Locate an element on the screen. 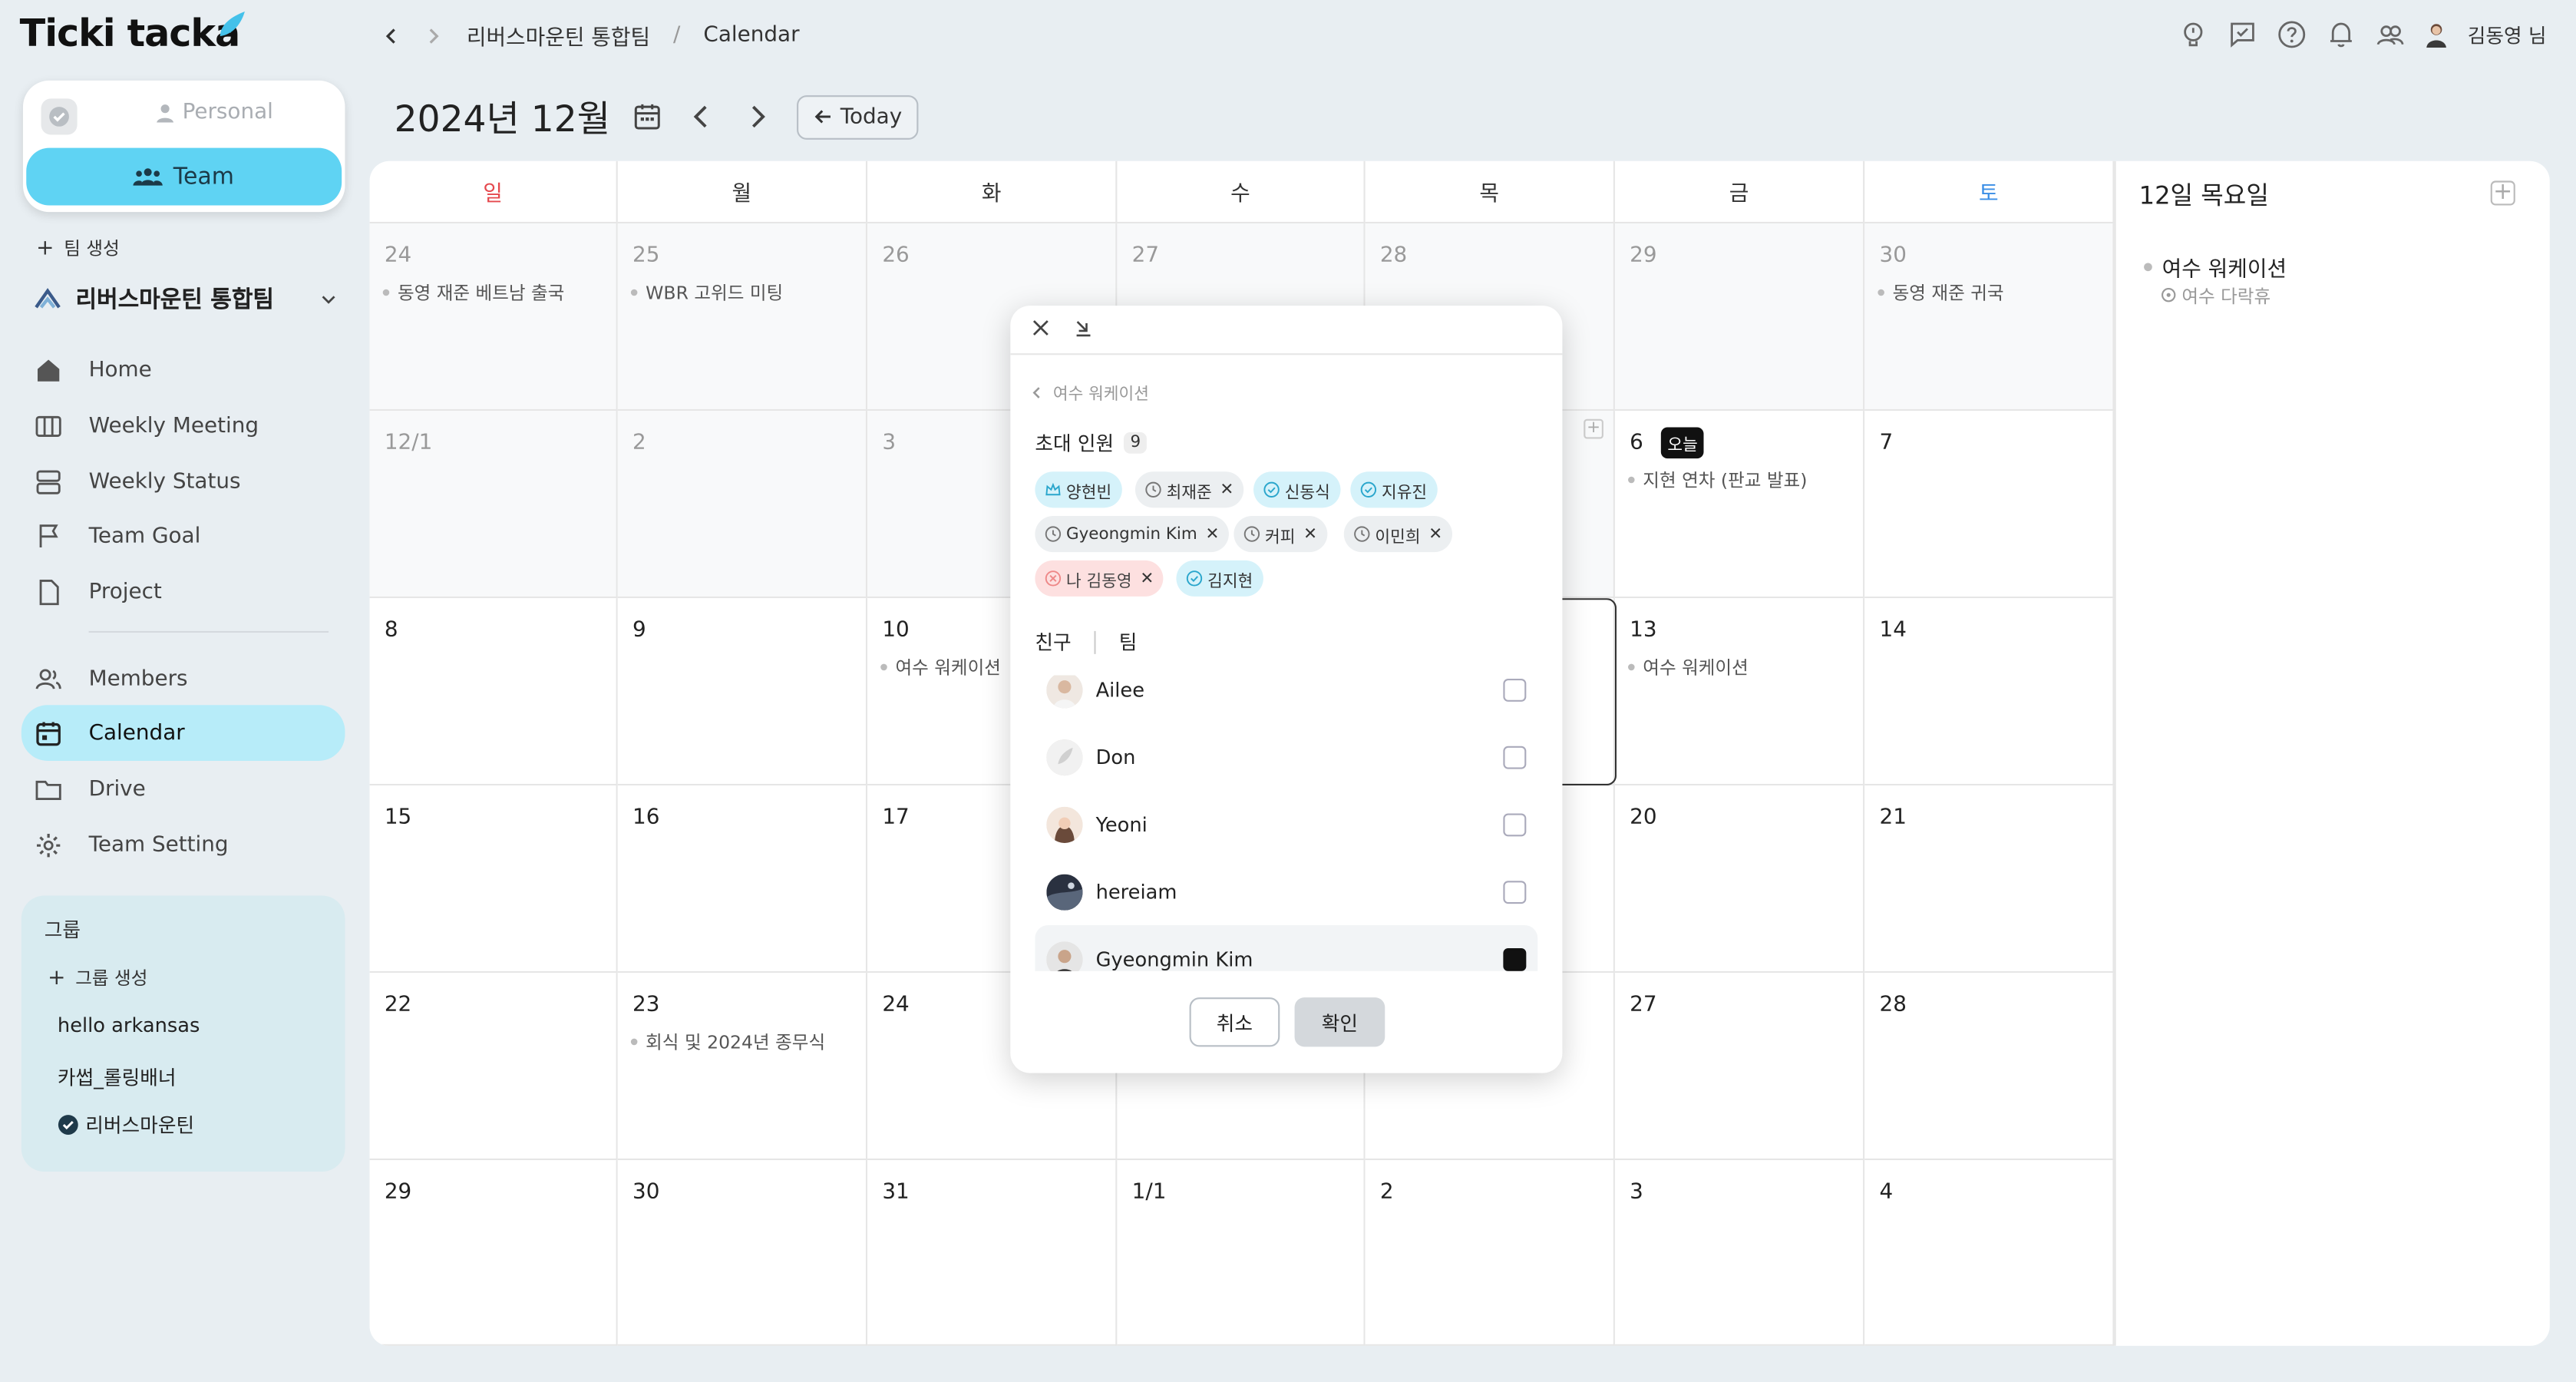  friend-row: Yeoni is located at coordinates (1286, 824).